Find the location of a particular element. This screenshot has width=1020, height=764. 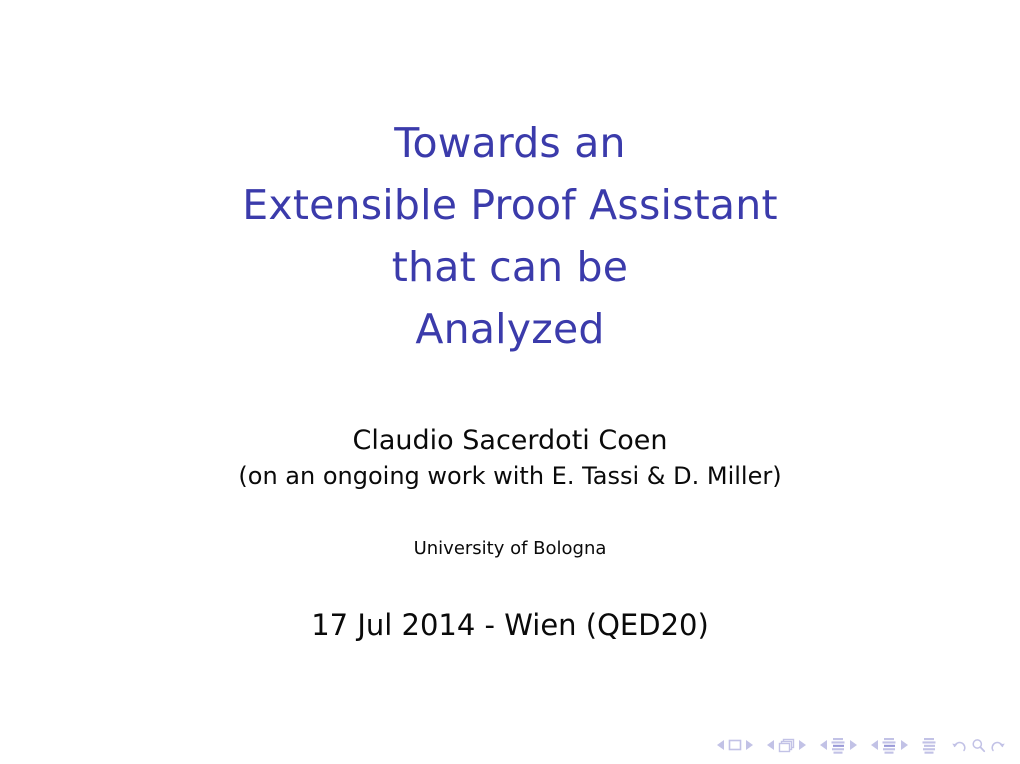

title-line-3: that can be is located at coordinates (510, 267).